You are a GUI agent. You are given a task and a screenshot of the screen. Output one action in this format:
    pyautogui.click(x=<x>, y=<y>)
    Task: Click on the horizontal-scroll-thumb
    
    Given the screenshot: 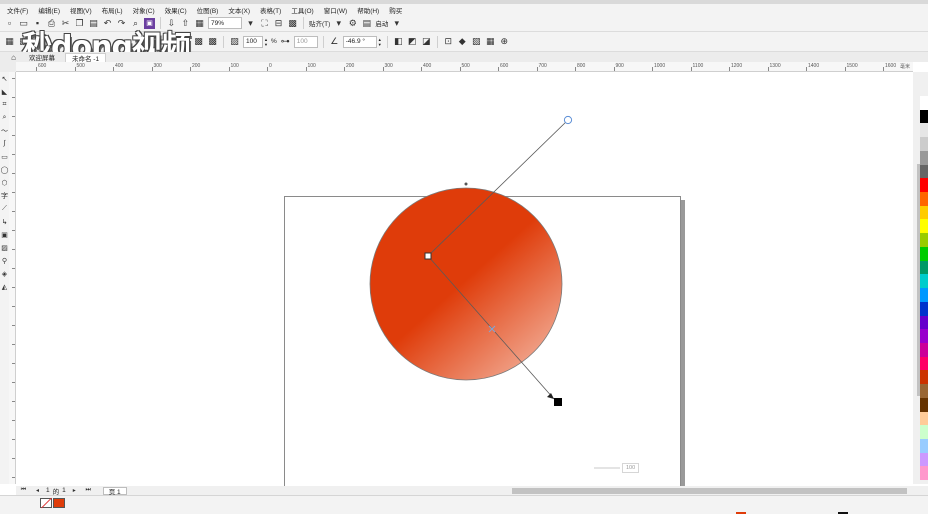 What is the action you would take?
    pyautogui.click(x=709, y=491)
    